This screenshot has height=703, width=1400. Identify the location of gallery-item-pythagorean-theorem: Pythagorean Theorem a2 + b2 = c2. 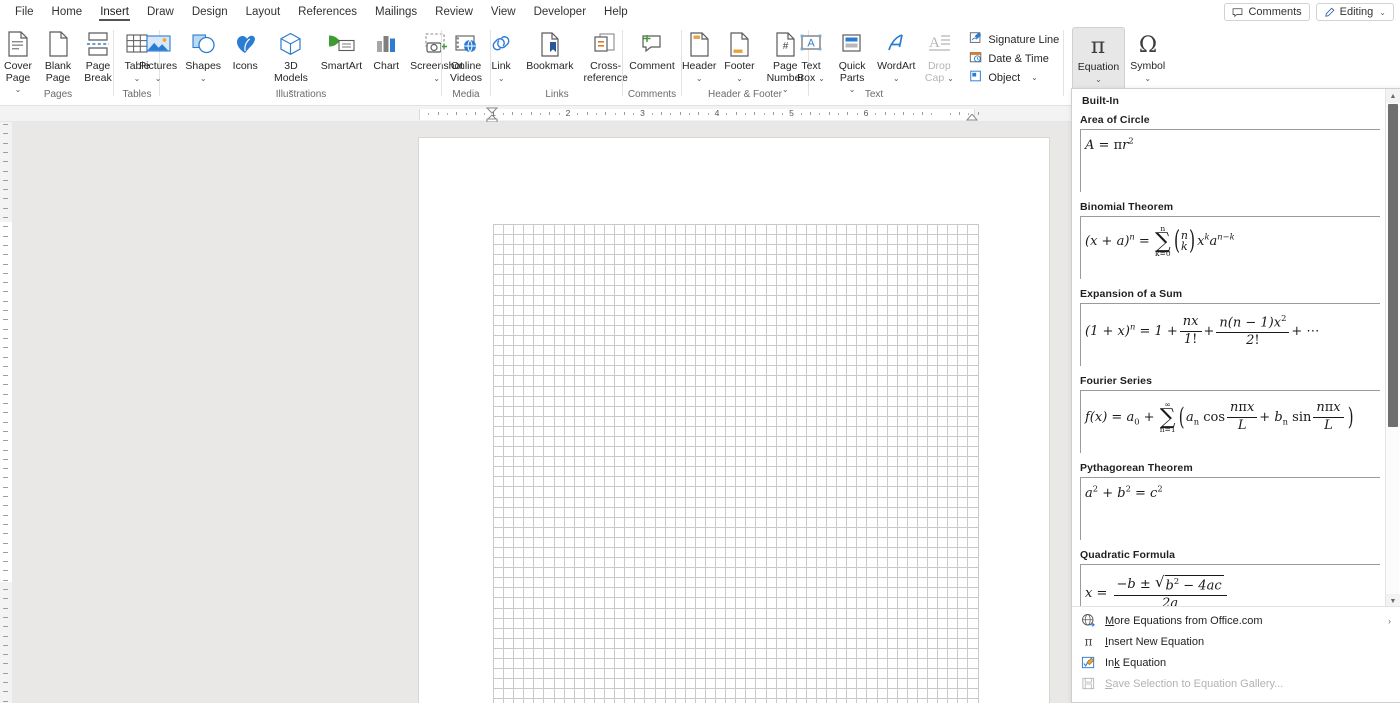
(1230, 501).